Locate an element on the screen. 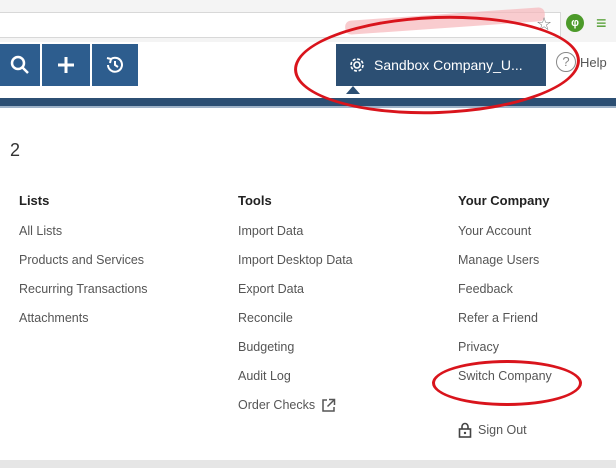 The height and width of the screenshot is (468, 616). menu-item-feedback: Feedback is located at coordinates (505, 296).